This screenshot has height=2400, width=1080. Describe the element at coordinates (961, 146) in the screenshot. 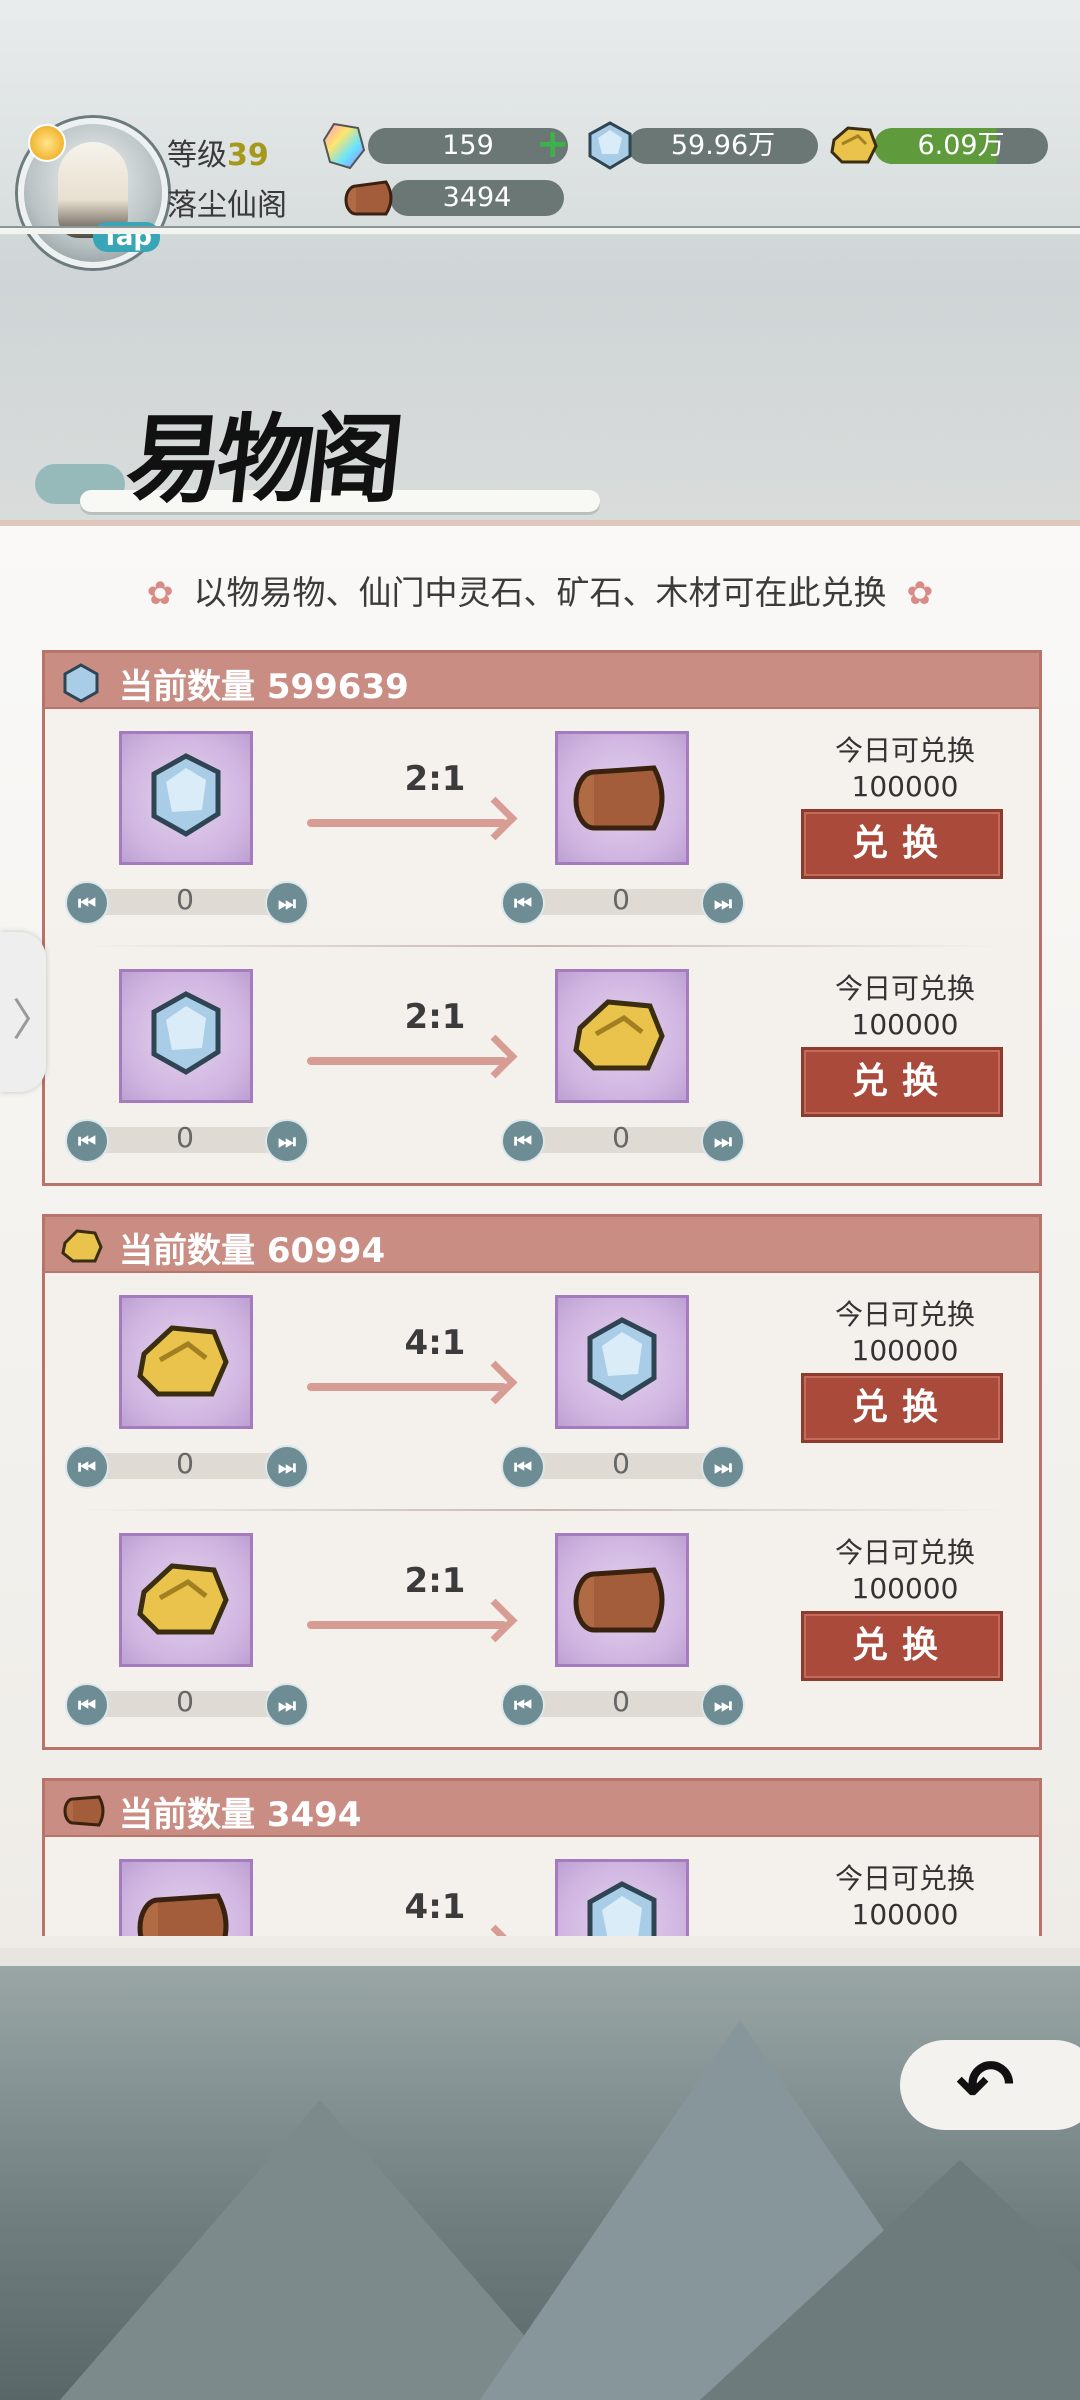

I see `gold-counter: 6.09万` at that location.